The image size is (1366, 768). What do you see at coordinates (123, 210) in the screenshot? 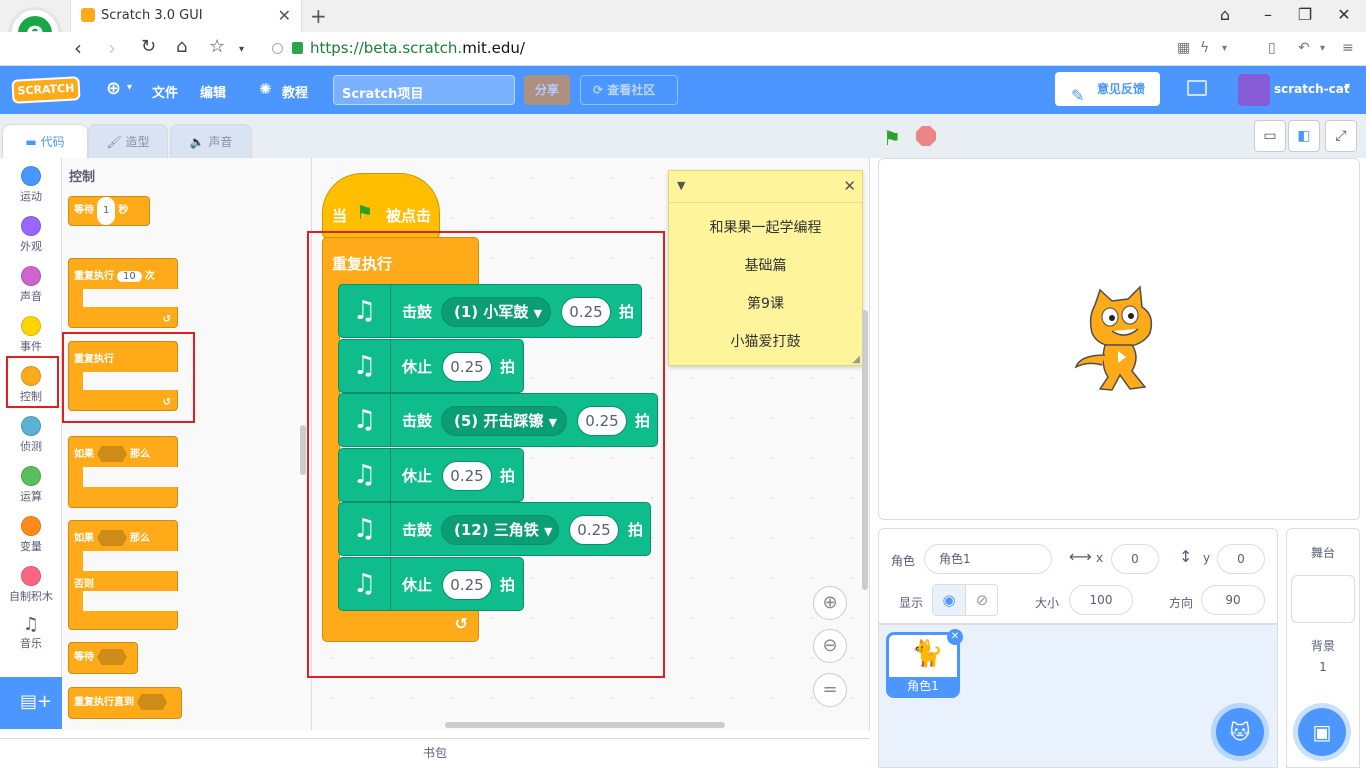
I see `block-label: 秒` at bounding box center [123, 210].